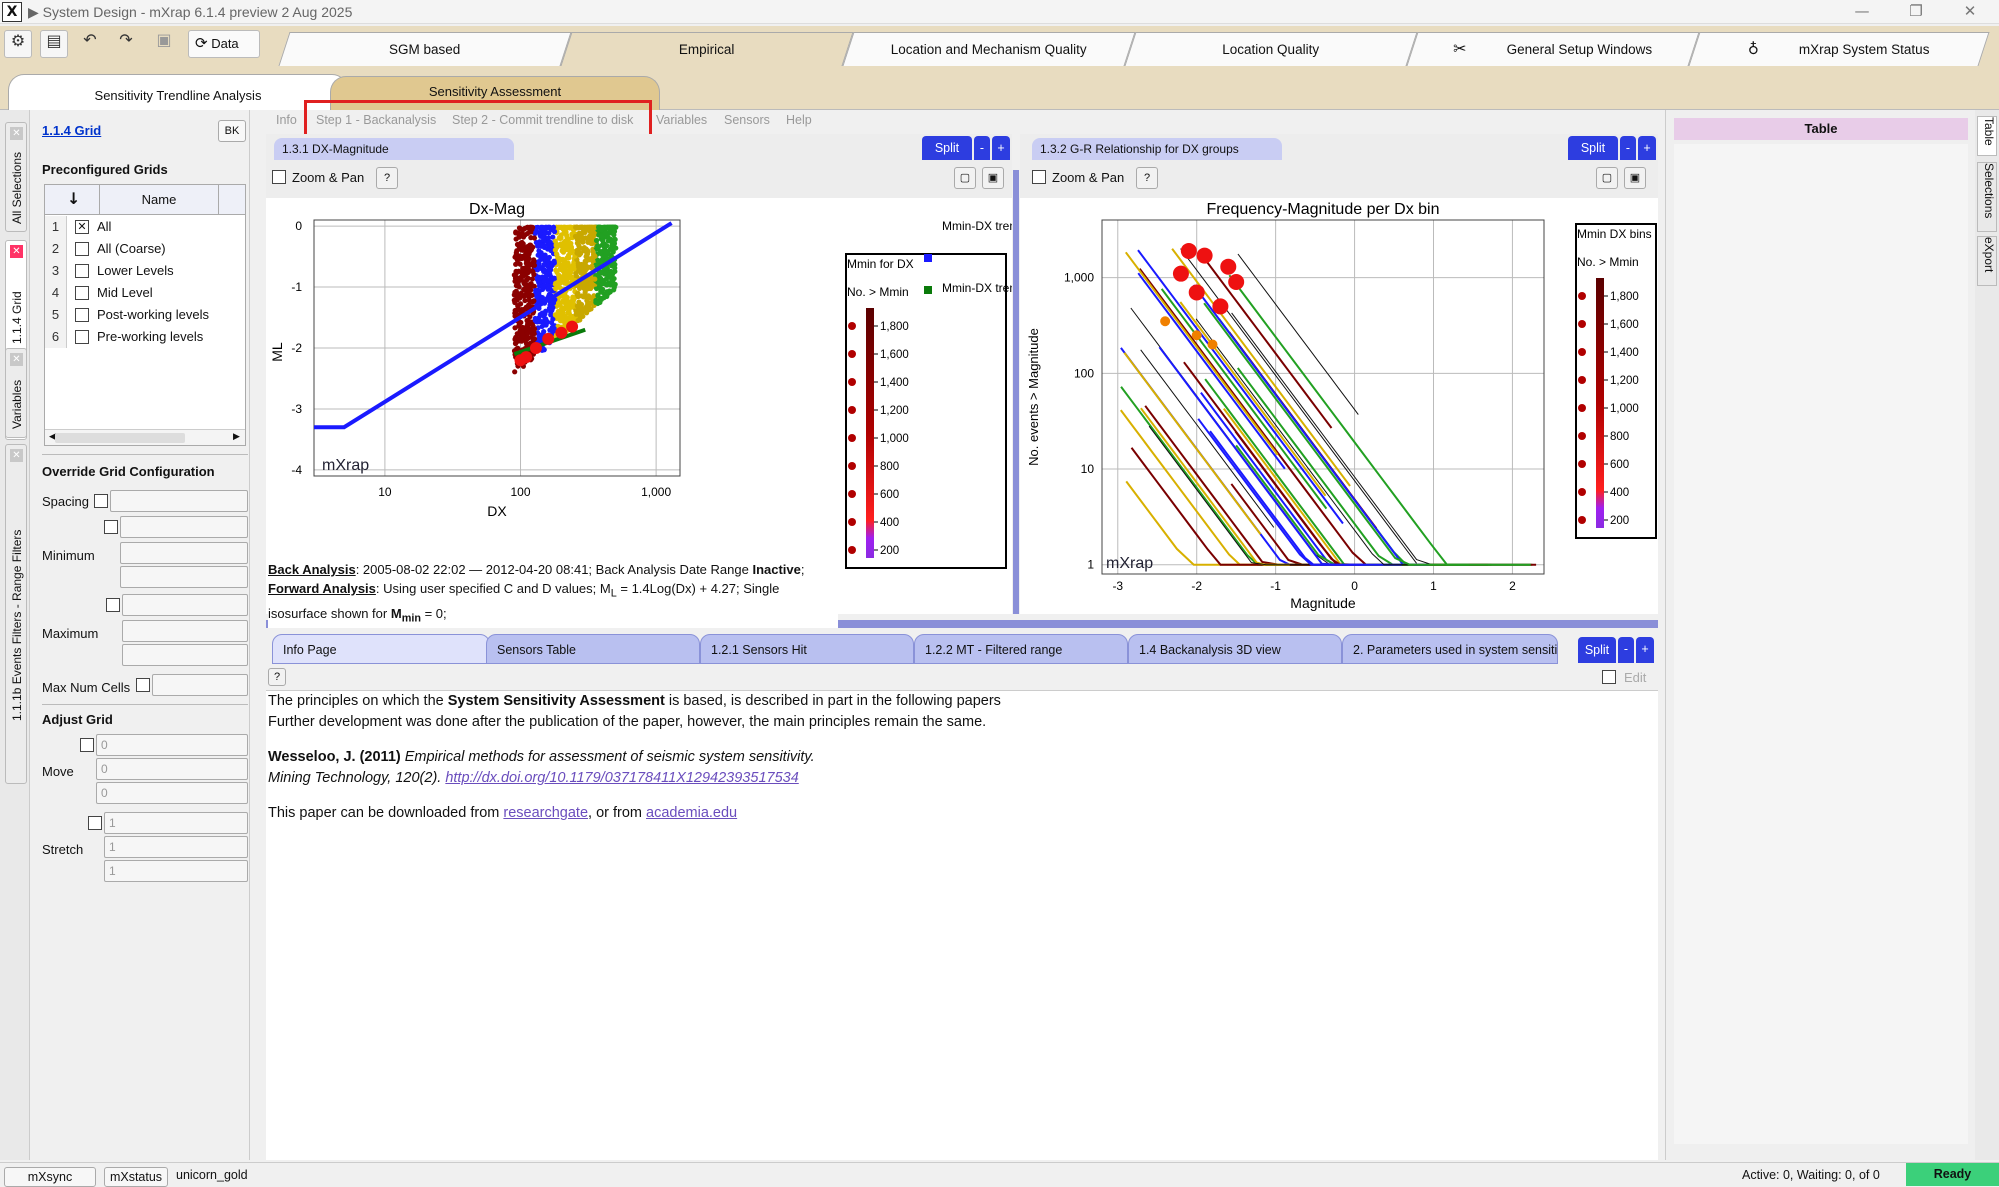 The image size is (1999, 1187). Describe the element at coordinates (54, 44) in the screenshot. I see `layout-icon: ▤` at that location.